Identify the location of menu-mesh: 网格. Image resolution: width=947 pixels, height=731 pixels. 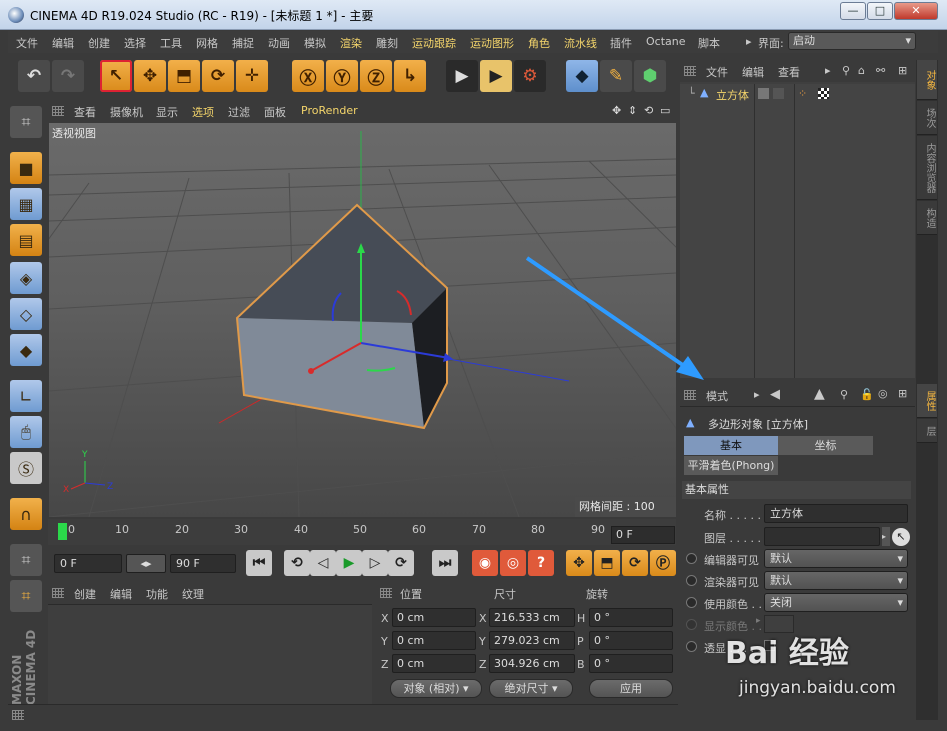
(207, 43).